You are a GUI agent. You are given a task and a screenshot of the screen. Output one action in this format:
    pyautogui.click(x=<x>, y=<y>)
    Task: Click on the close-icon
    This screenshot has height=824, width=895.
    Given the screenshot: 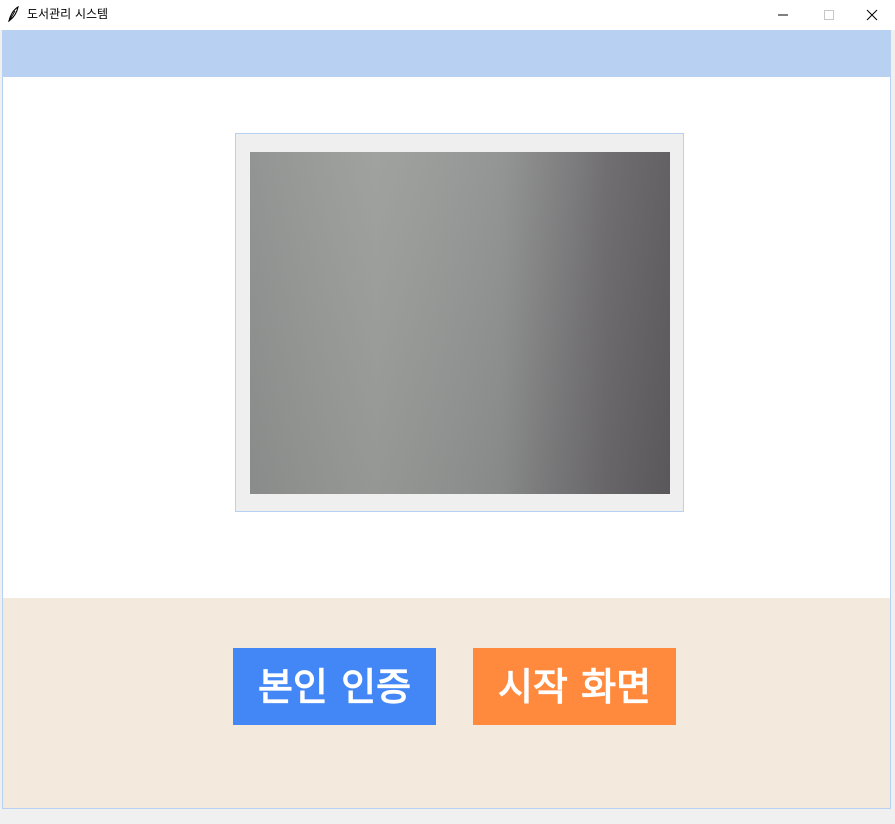 What is the action you would take?
    pyautogui.click(x=872, y=15)
    